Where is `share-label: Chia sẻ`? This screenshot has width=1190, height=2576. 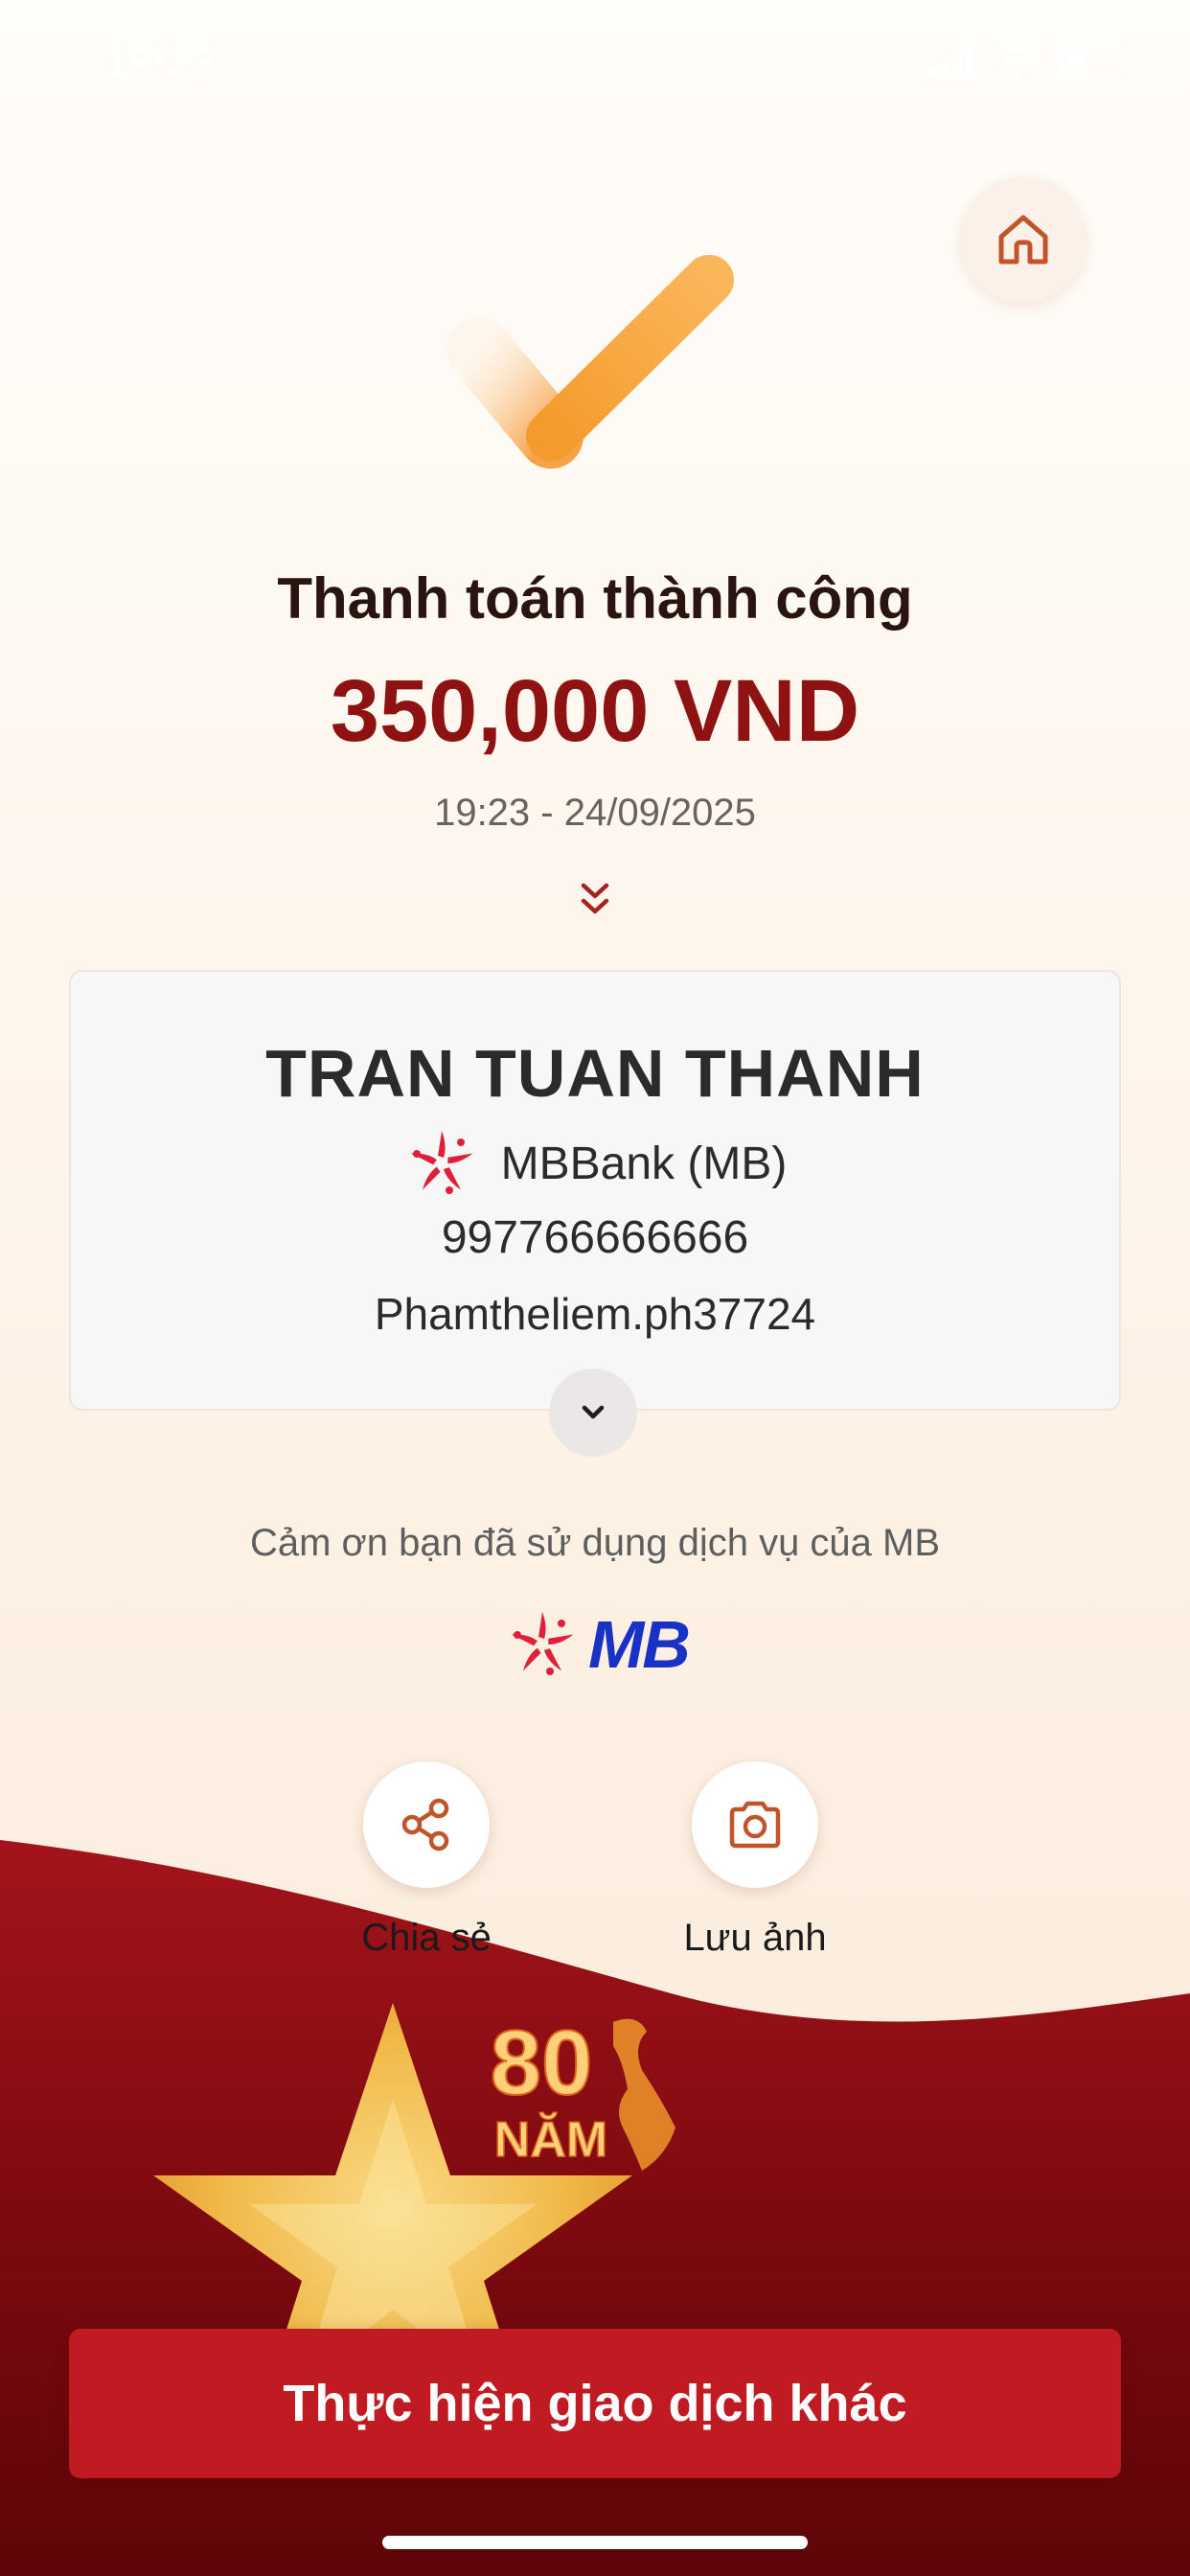 share-label: Chia sẻ is located at coordinates (427, 1938).